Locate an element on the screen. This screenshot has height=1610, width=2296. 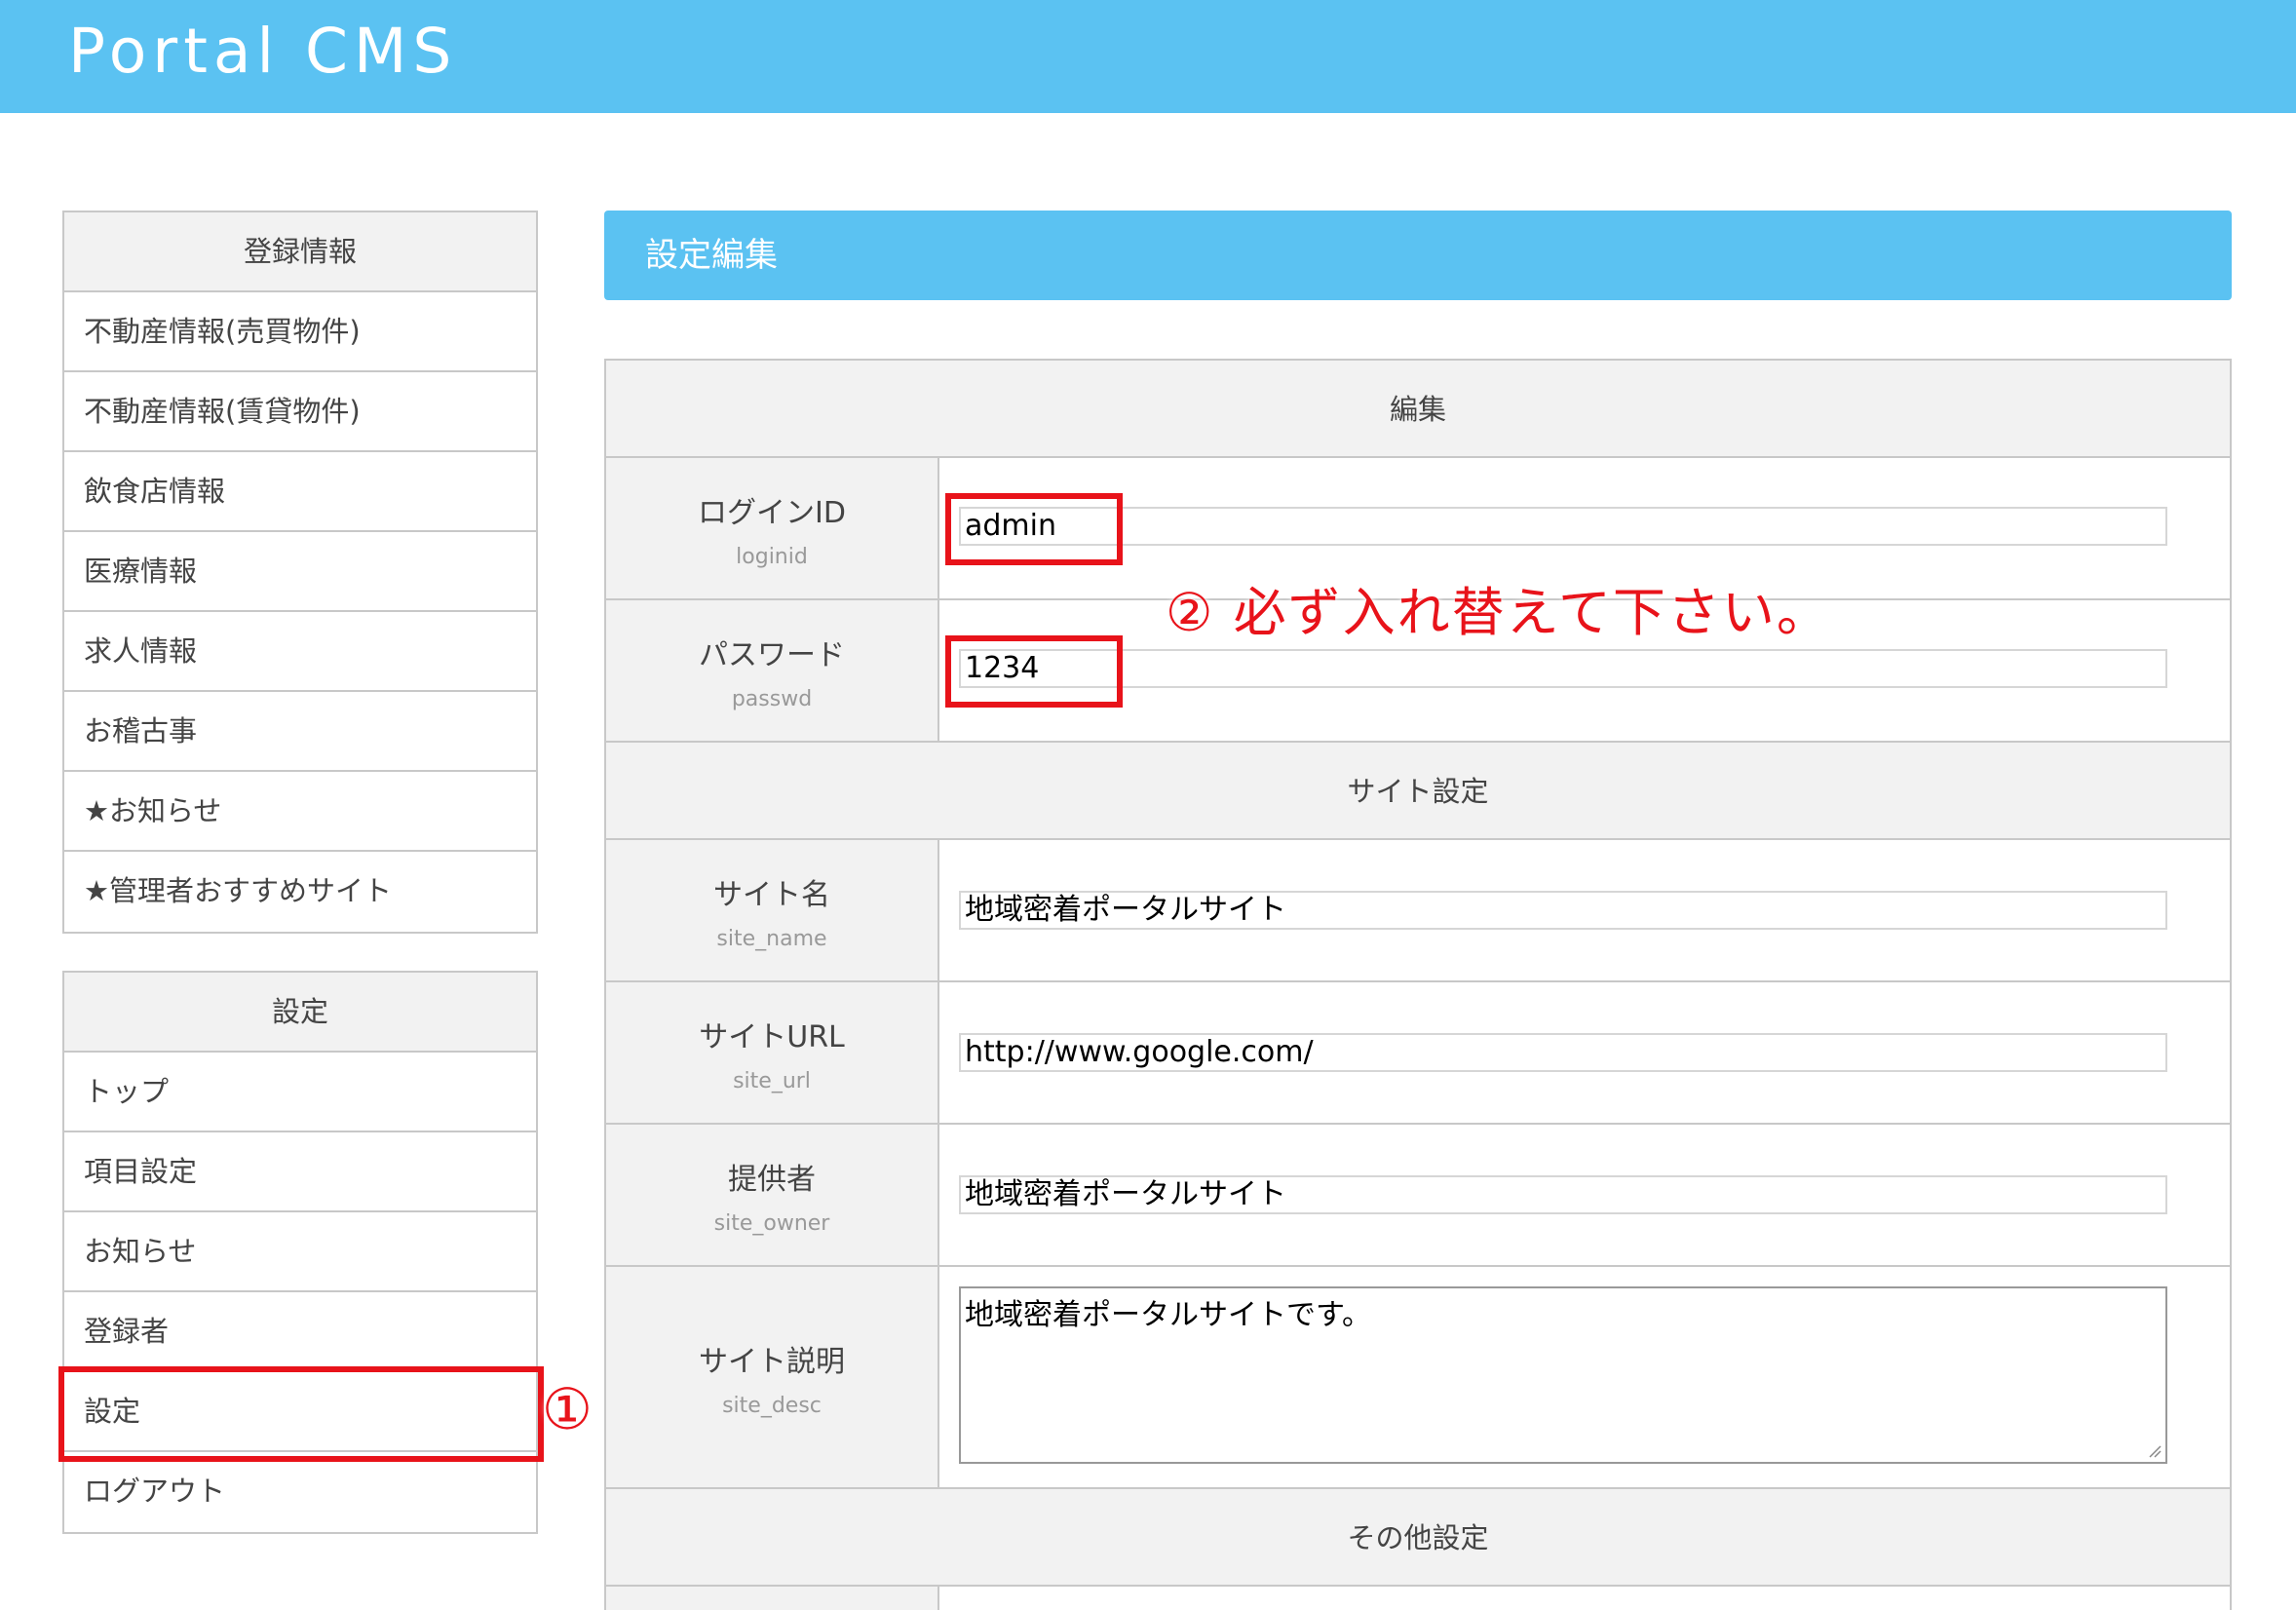
field-label-cell: サイト説明 site_desc is located at coordinates (772, 1377).